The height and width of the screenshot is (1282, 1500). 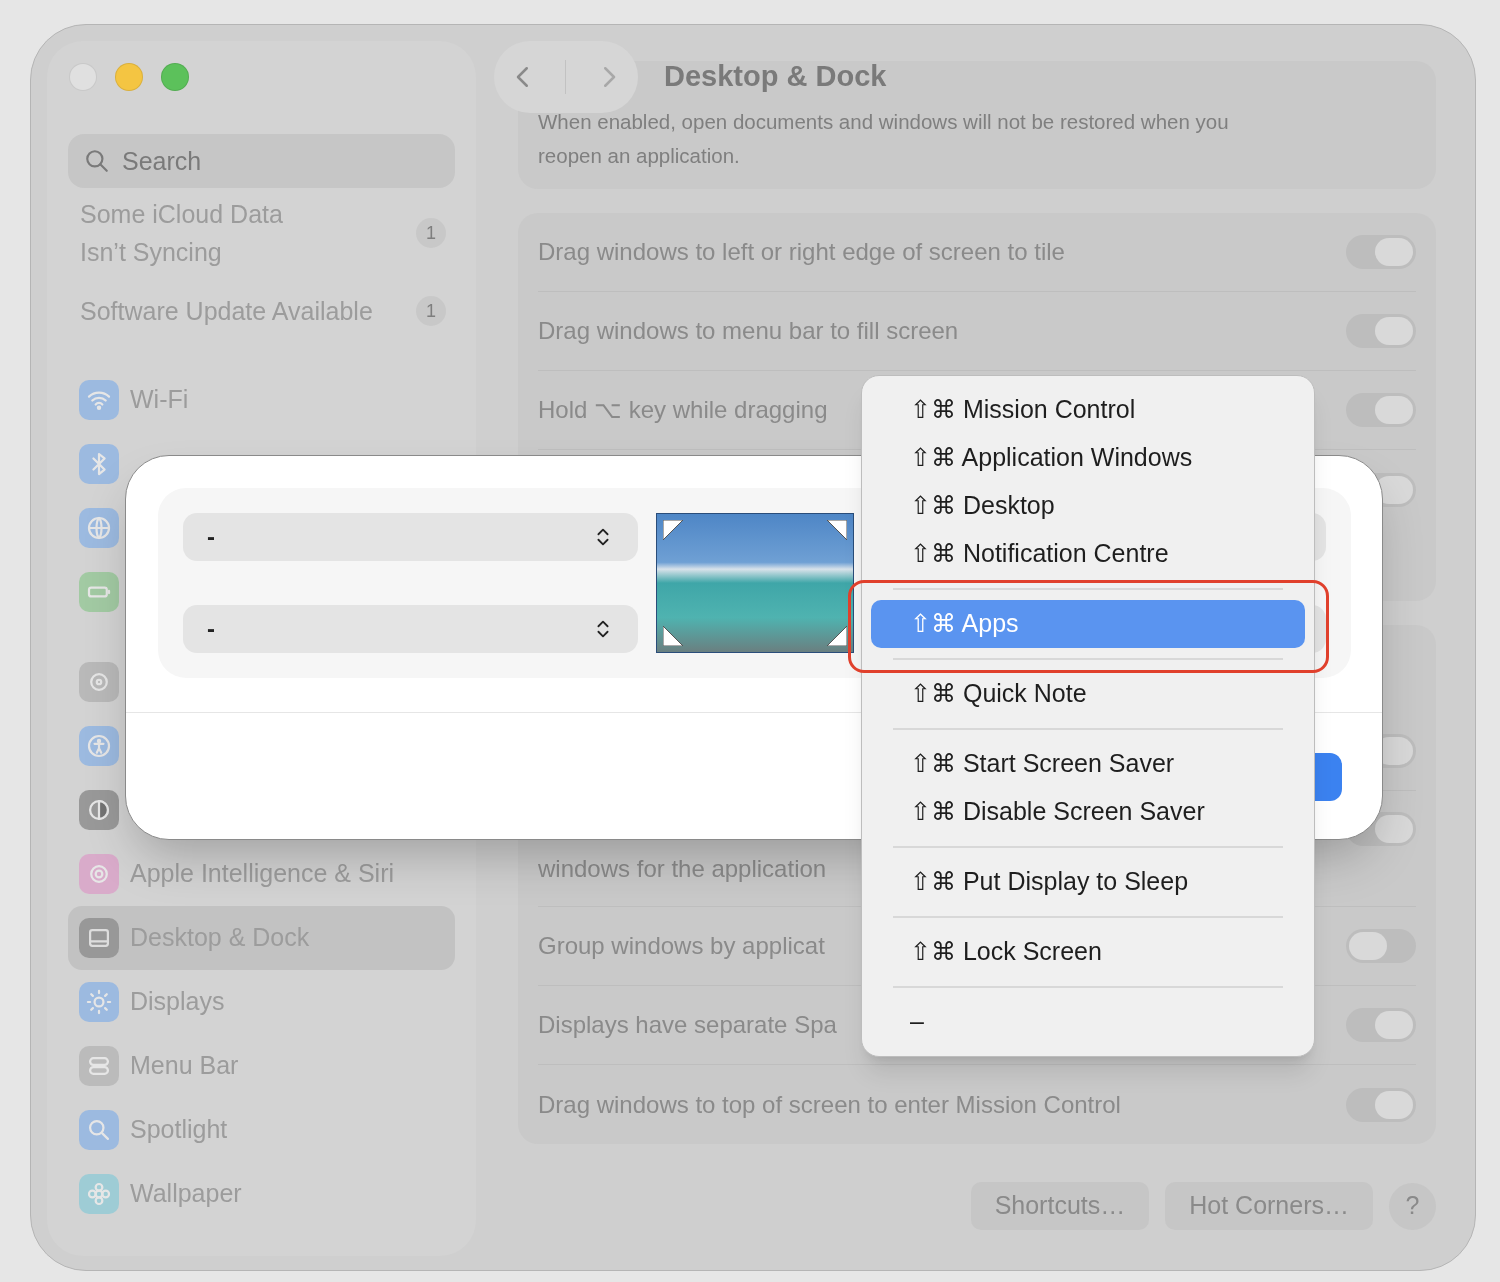 What do you see at coordinates (801, 252) in the screenshot?
I see `setting-label: Drag windows to left or right edge of screen to tile` at bounding box center [801, 252].